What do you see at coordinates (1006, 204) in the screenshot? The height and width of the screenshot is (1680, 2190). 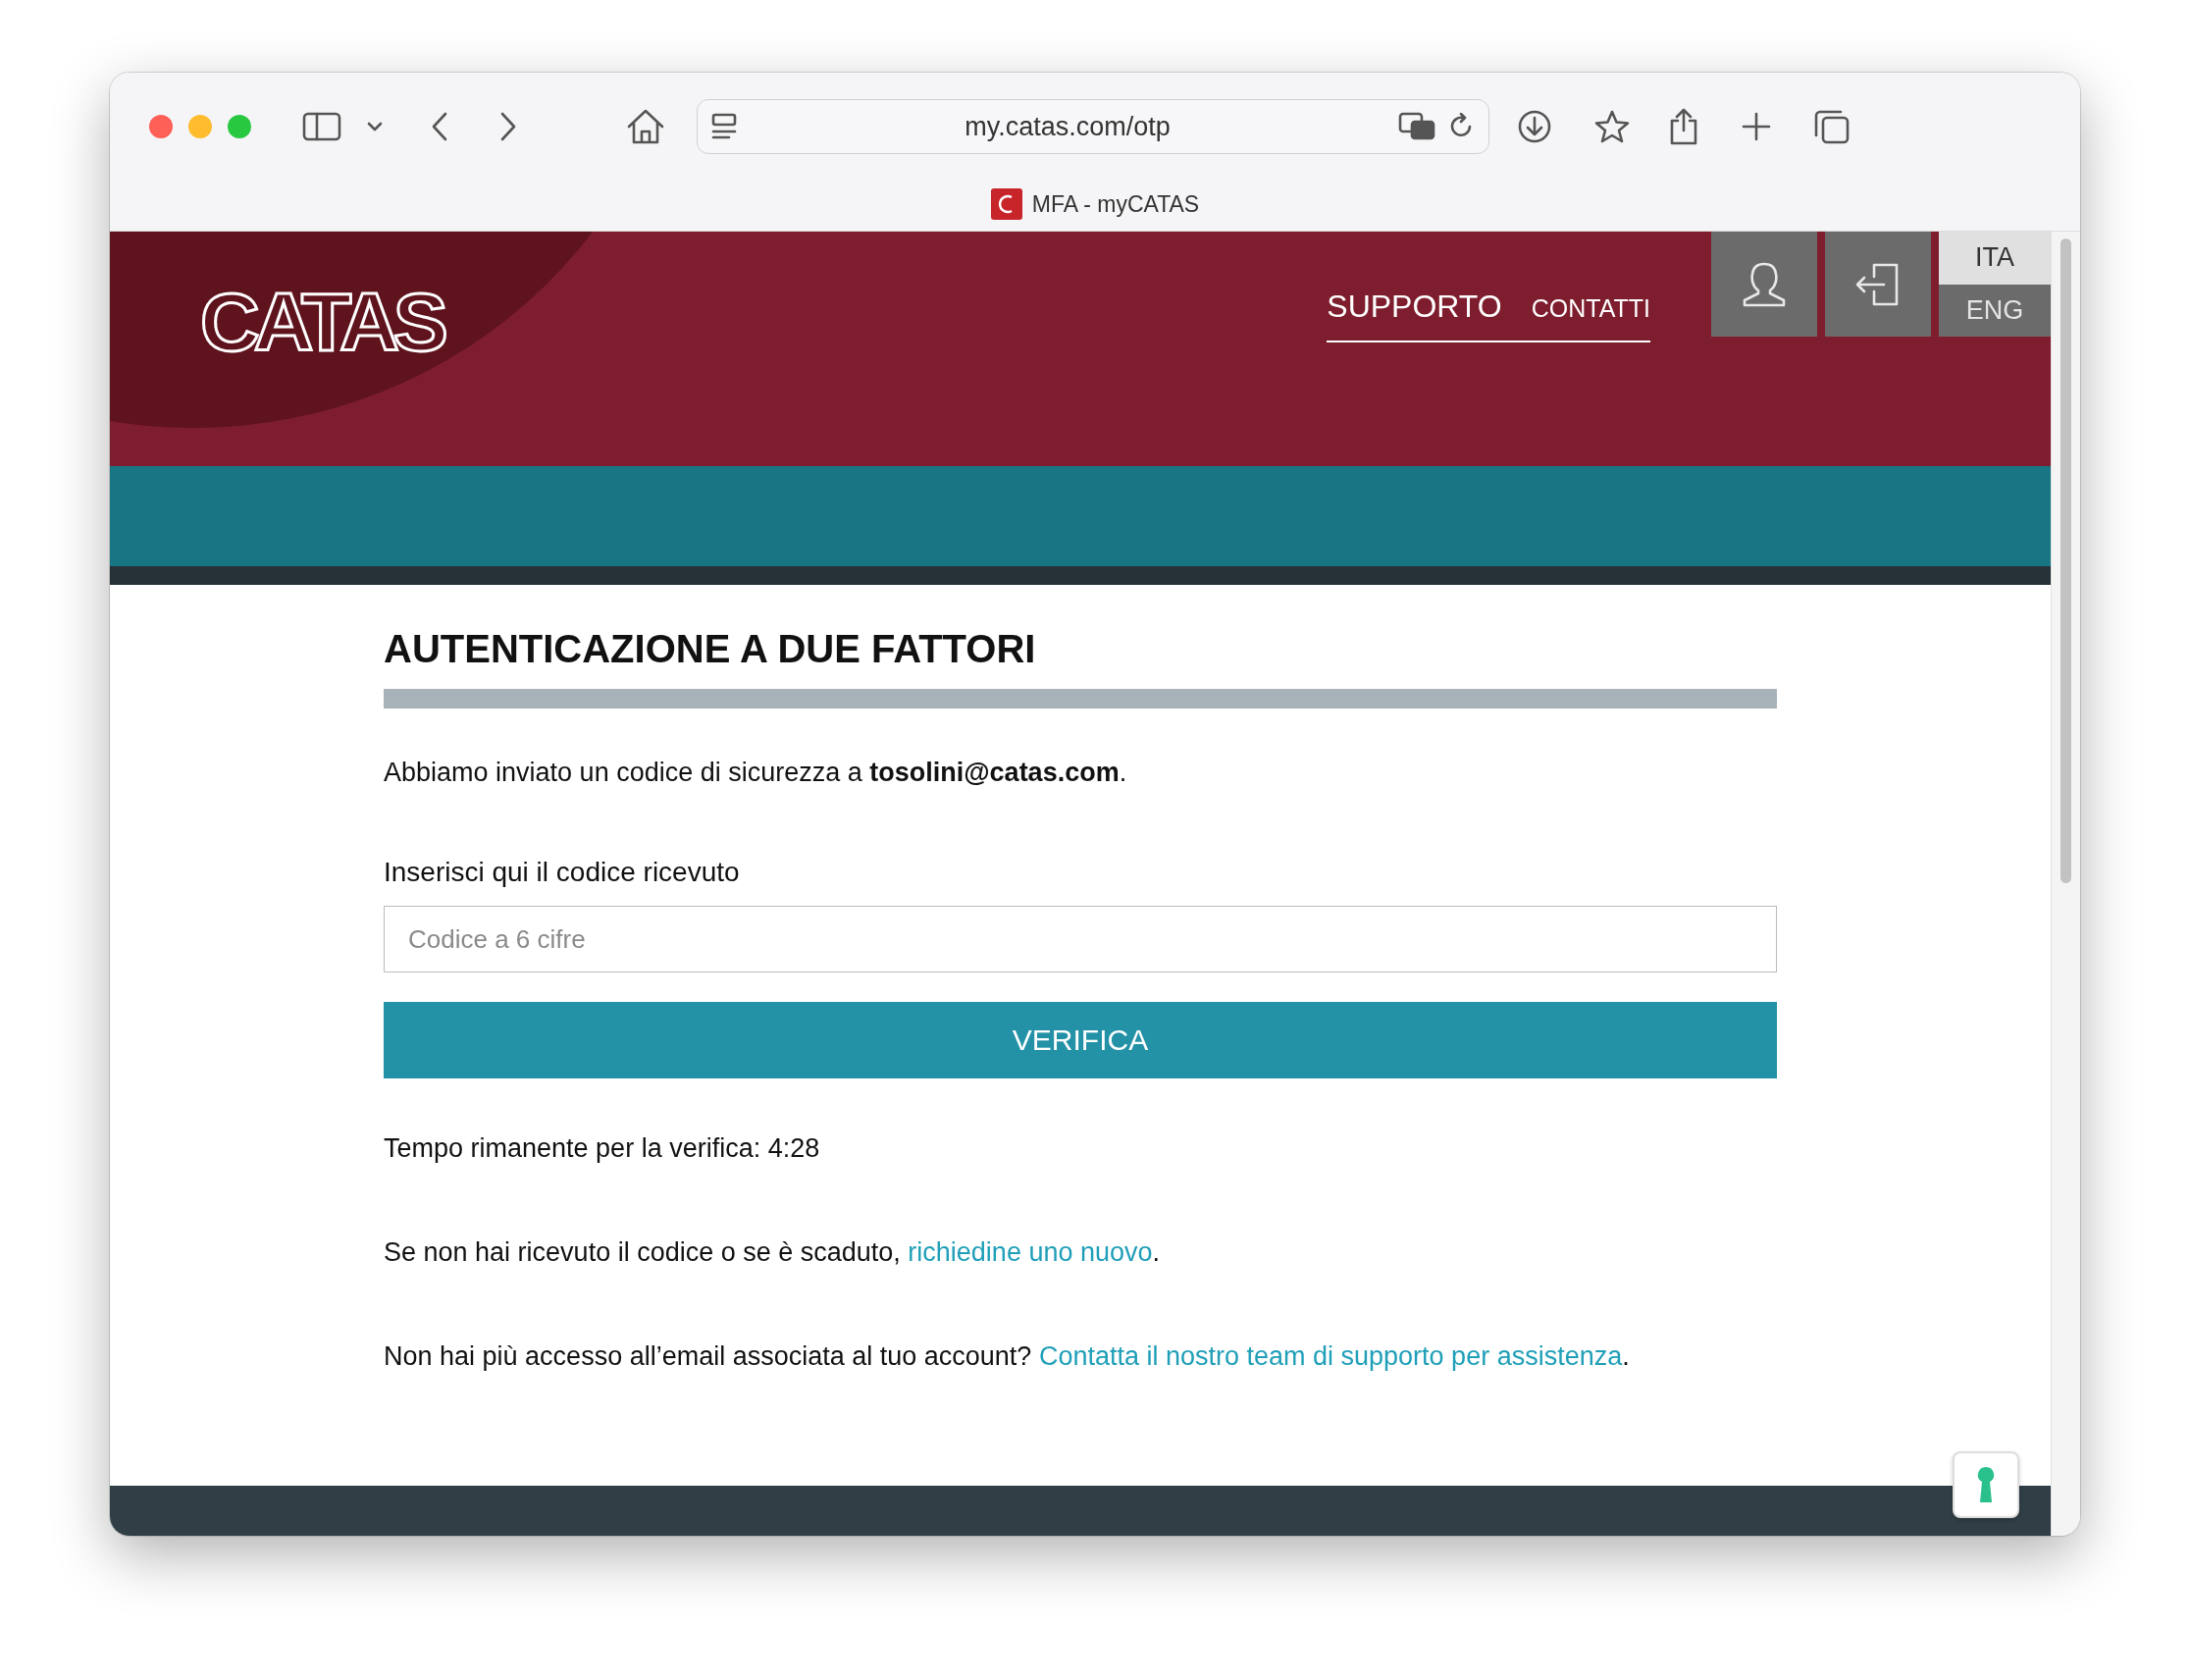 I see `site-favicon-icon` at bounding box center [1006, 204].